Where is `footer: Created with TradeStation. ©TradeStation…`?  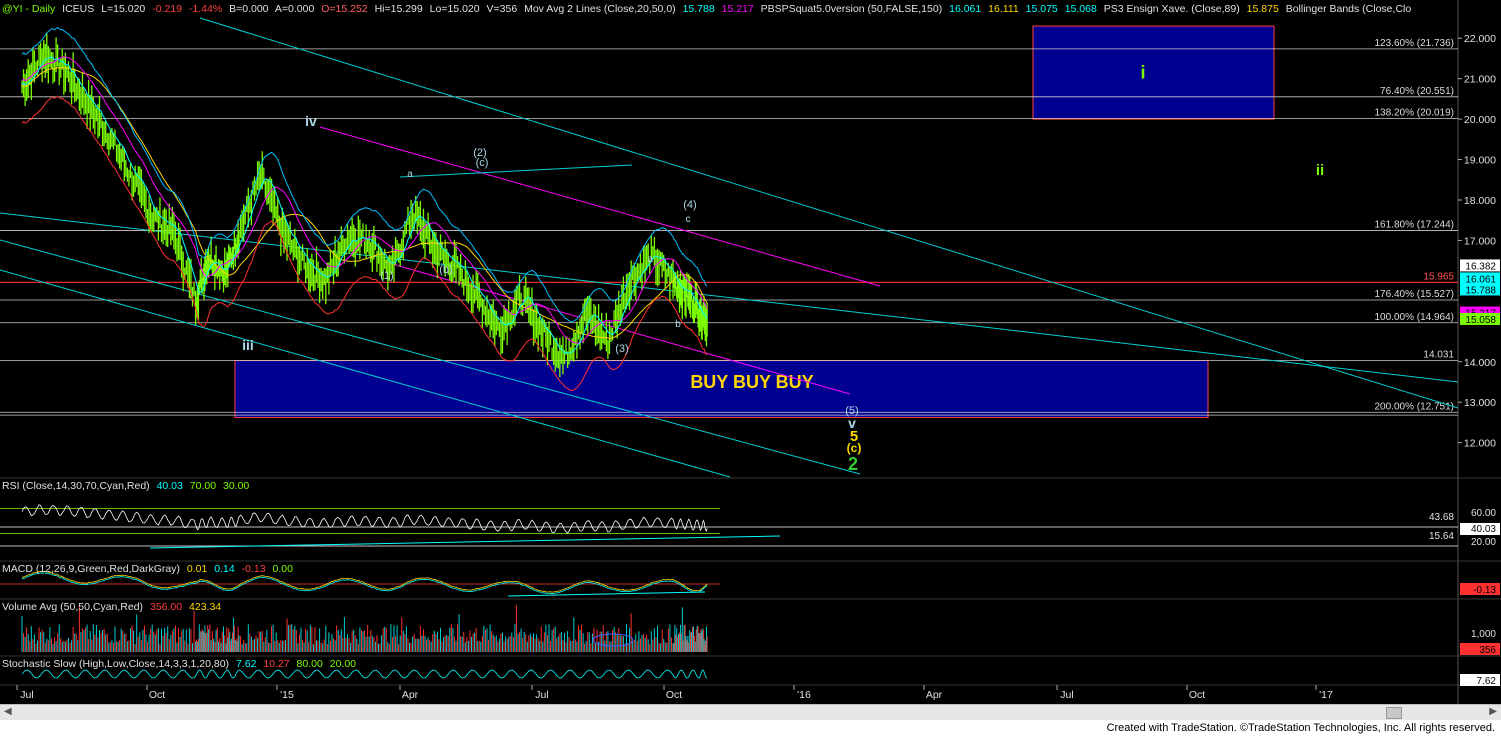 footer: Created with TradeStation. ©TradeStation… is located at coordinates (750, 728).